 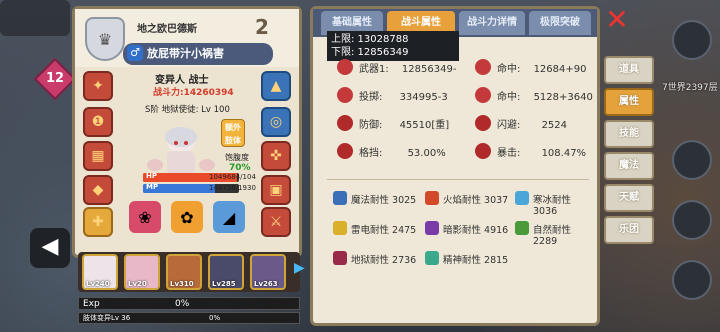 I want to click on team-level: Lv310, so click(x=182, y=284).